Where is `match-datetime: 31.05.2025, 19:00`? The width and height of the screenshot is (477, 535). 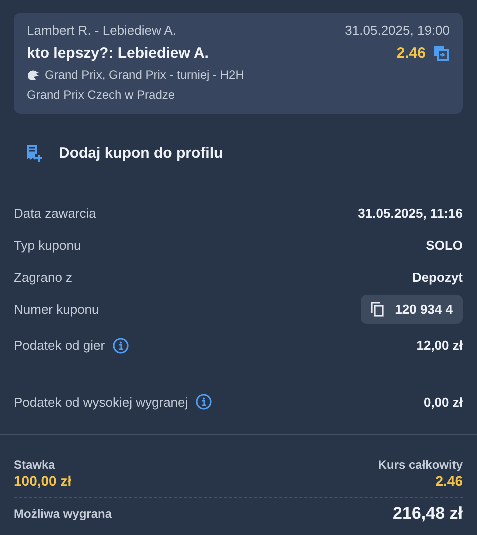
match-datetime: 31.05.2025, 19:00 is located at coordinates (397, 30).